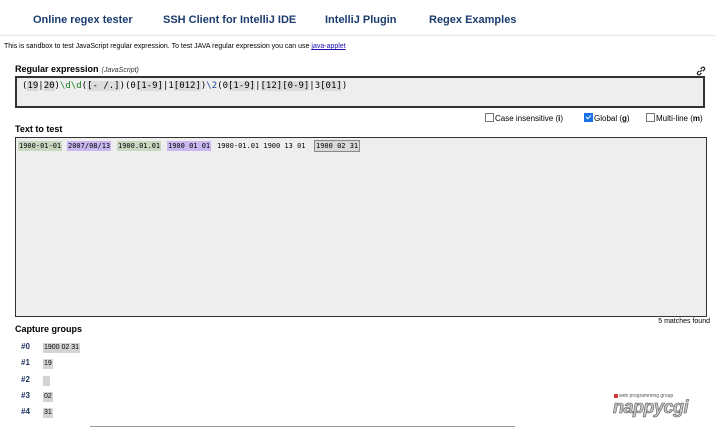 Image resolution: width=715 pixels, height=428 pixels. What do you see at coordinates (472, 20) in the screenshot?
I see `nav-link-regex-examples: Regex Examples` at bounding box center [472, 20].